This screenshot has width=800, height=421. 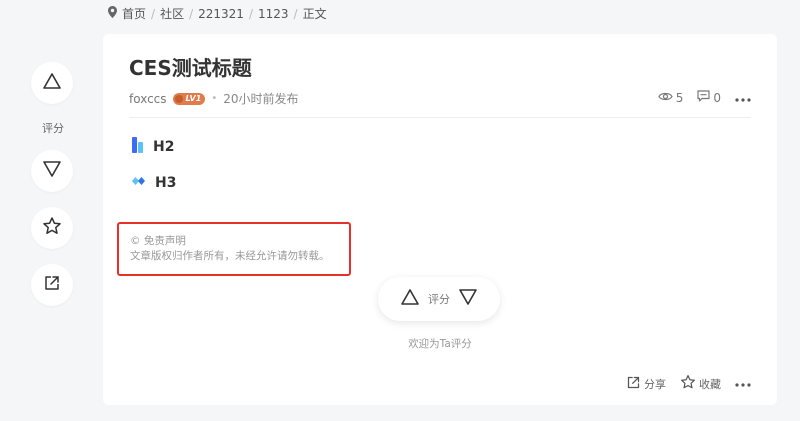 I want to click on comments-count: 0, so click(x=717, y=97).